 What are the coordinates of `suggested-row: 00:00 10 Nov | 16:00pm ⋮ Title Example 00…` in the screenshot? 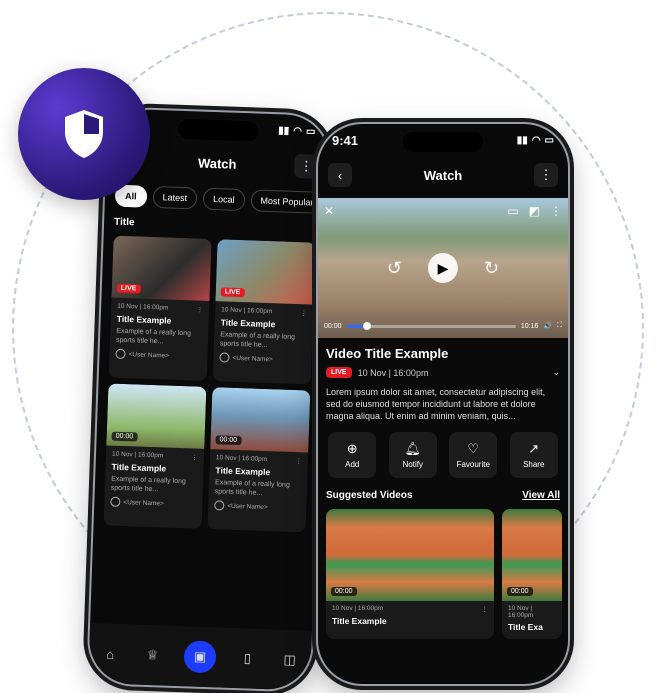 It's located at (443, 574).